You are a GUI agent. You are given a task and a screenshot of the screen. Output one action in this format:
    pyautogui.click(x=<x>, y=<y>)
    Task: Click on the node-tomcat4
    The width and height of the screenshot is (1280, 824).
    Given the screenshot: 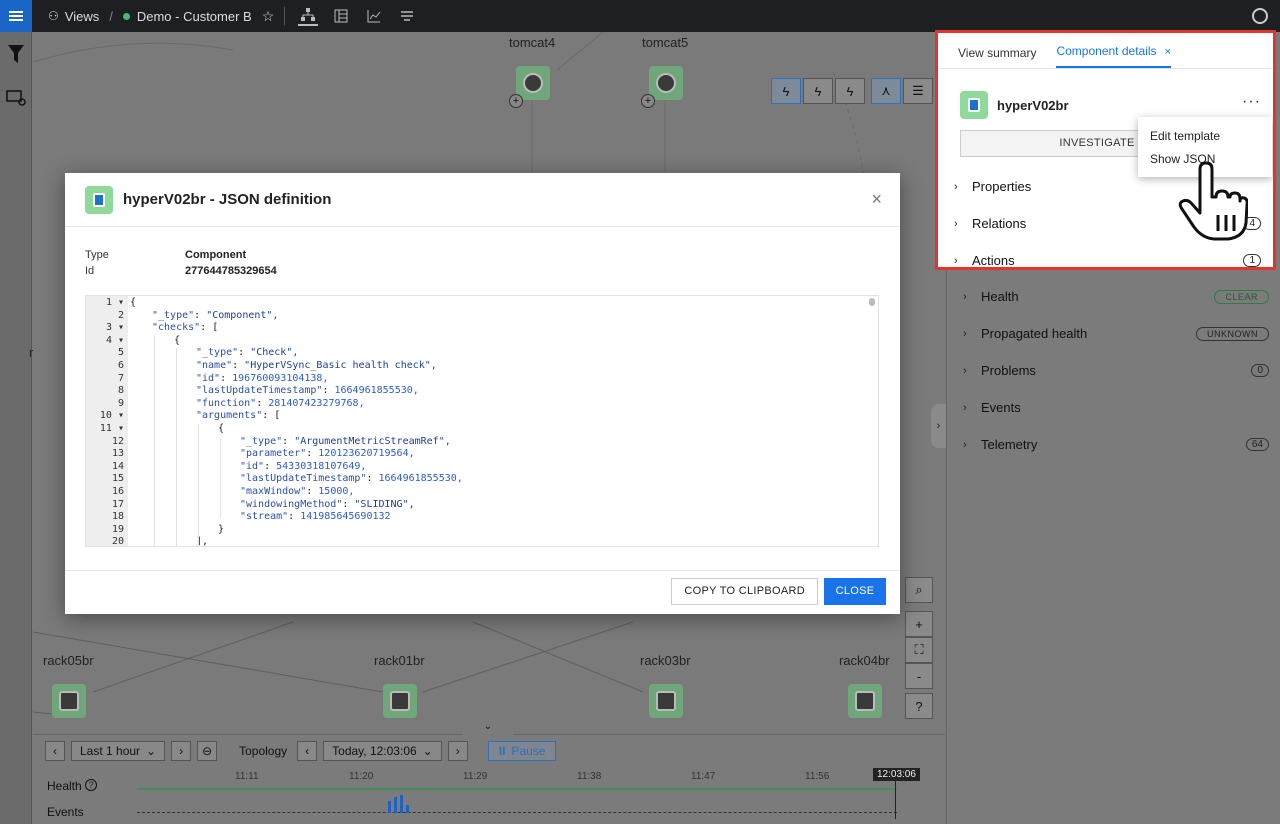 What is the action you would take?
    pyautogui.click(x=533, y=83)
    